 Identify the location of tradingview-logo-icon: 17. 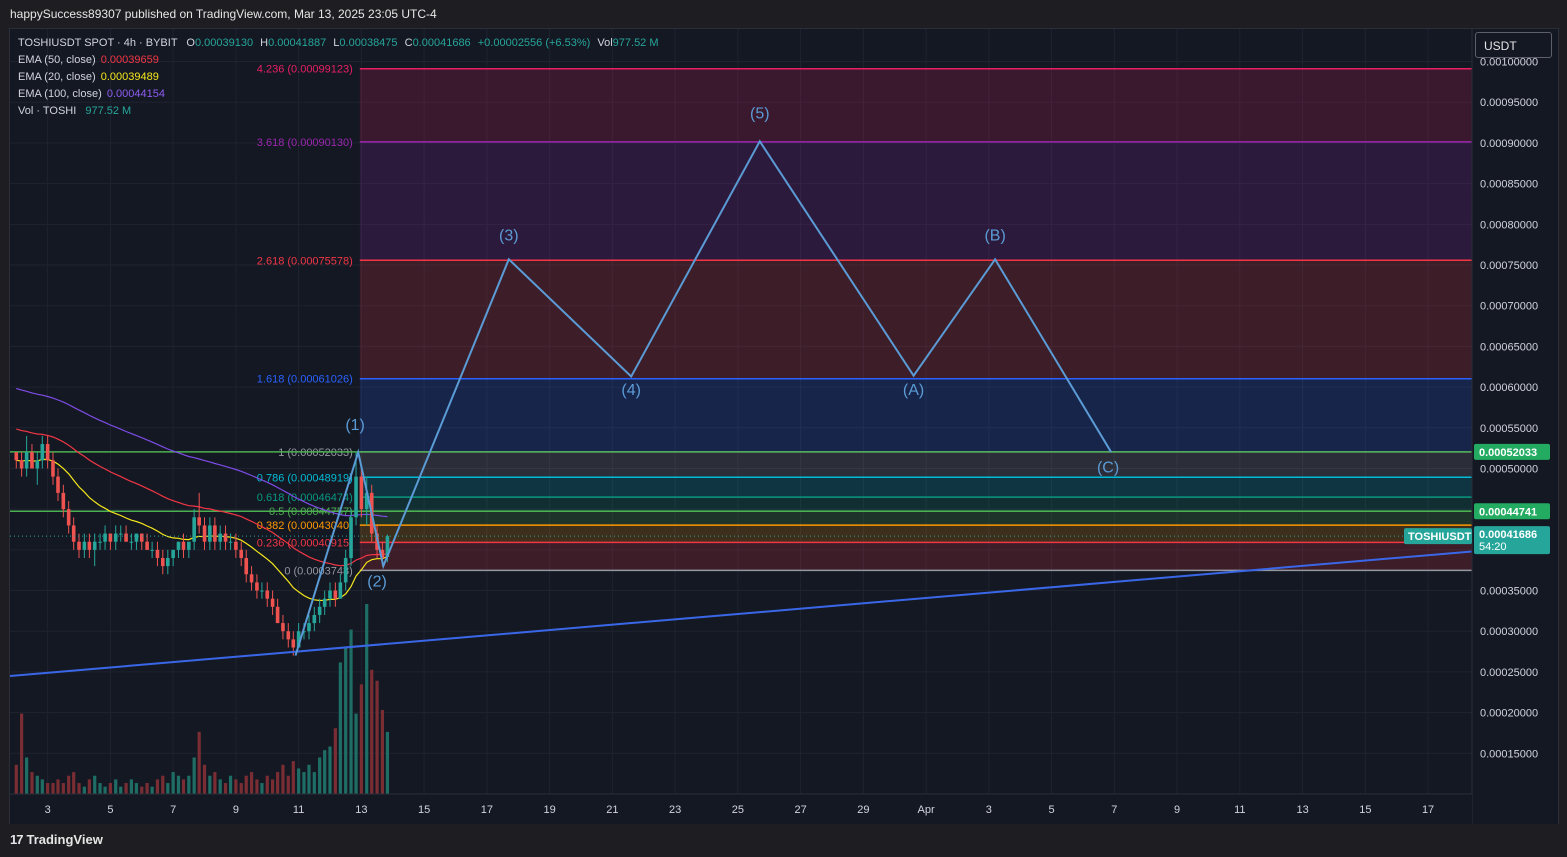
(17, 839).